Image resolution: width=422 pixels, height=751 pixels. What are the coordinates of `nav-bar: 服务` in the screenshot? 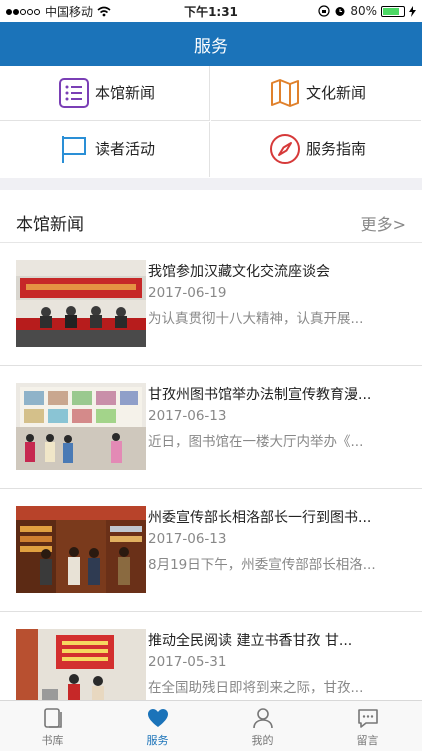 It's located at (211, 44).